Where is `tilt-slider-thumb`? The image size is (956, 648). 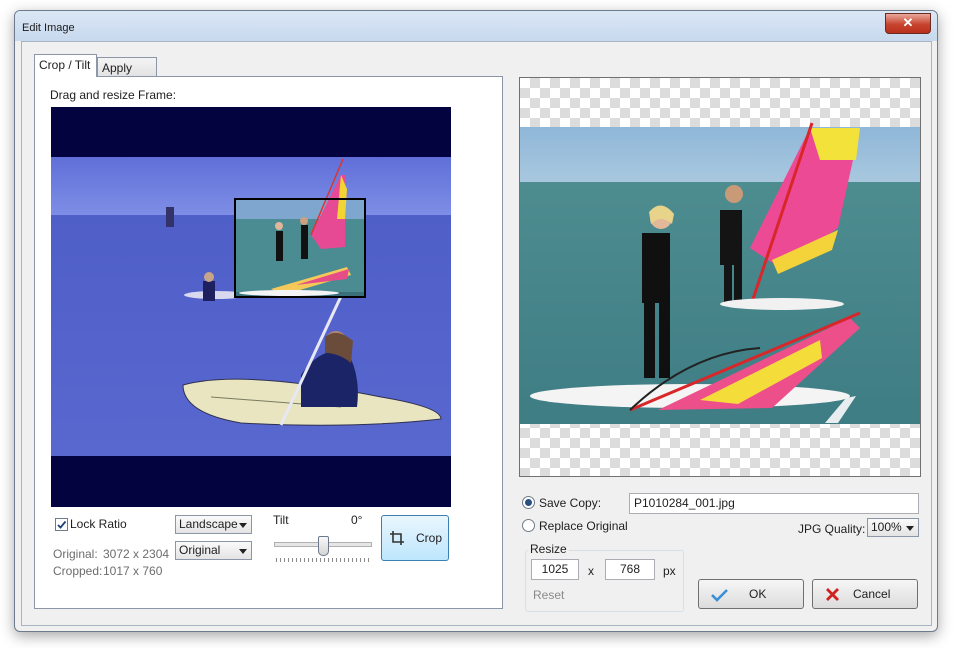
tilt-slider-thumb is located at coordinates (323, 546).